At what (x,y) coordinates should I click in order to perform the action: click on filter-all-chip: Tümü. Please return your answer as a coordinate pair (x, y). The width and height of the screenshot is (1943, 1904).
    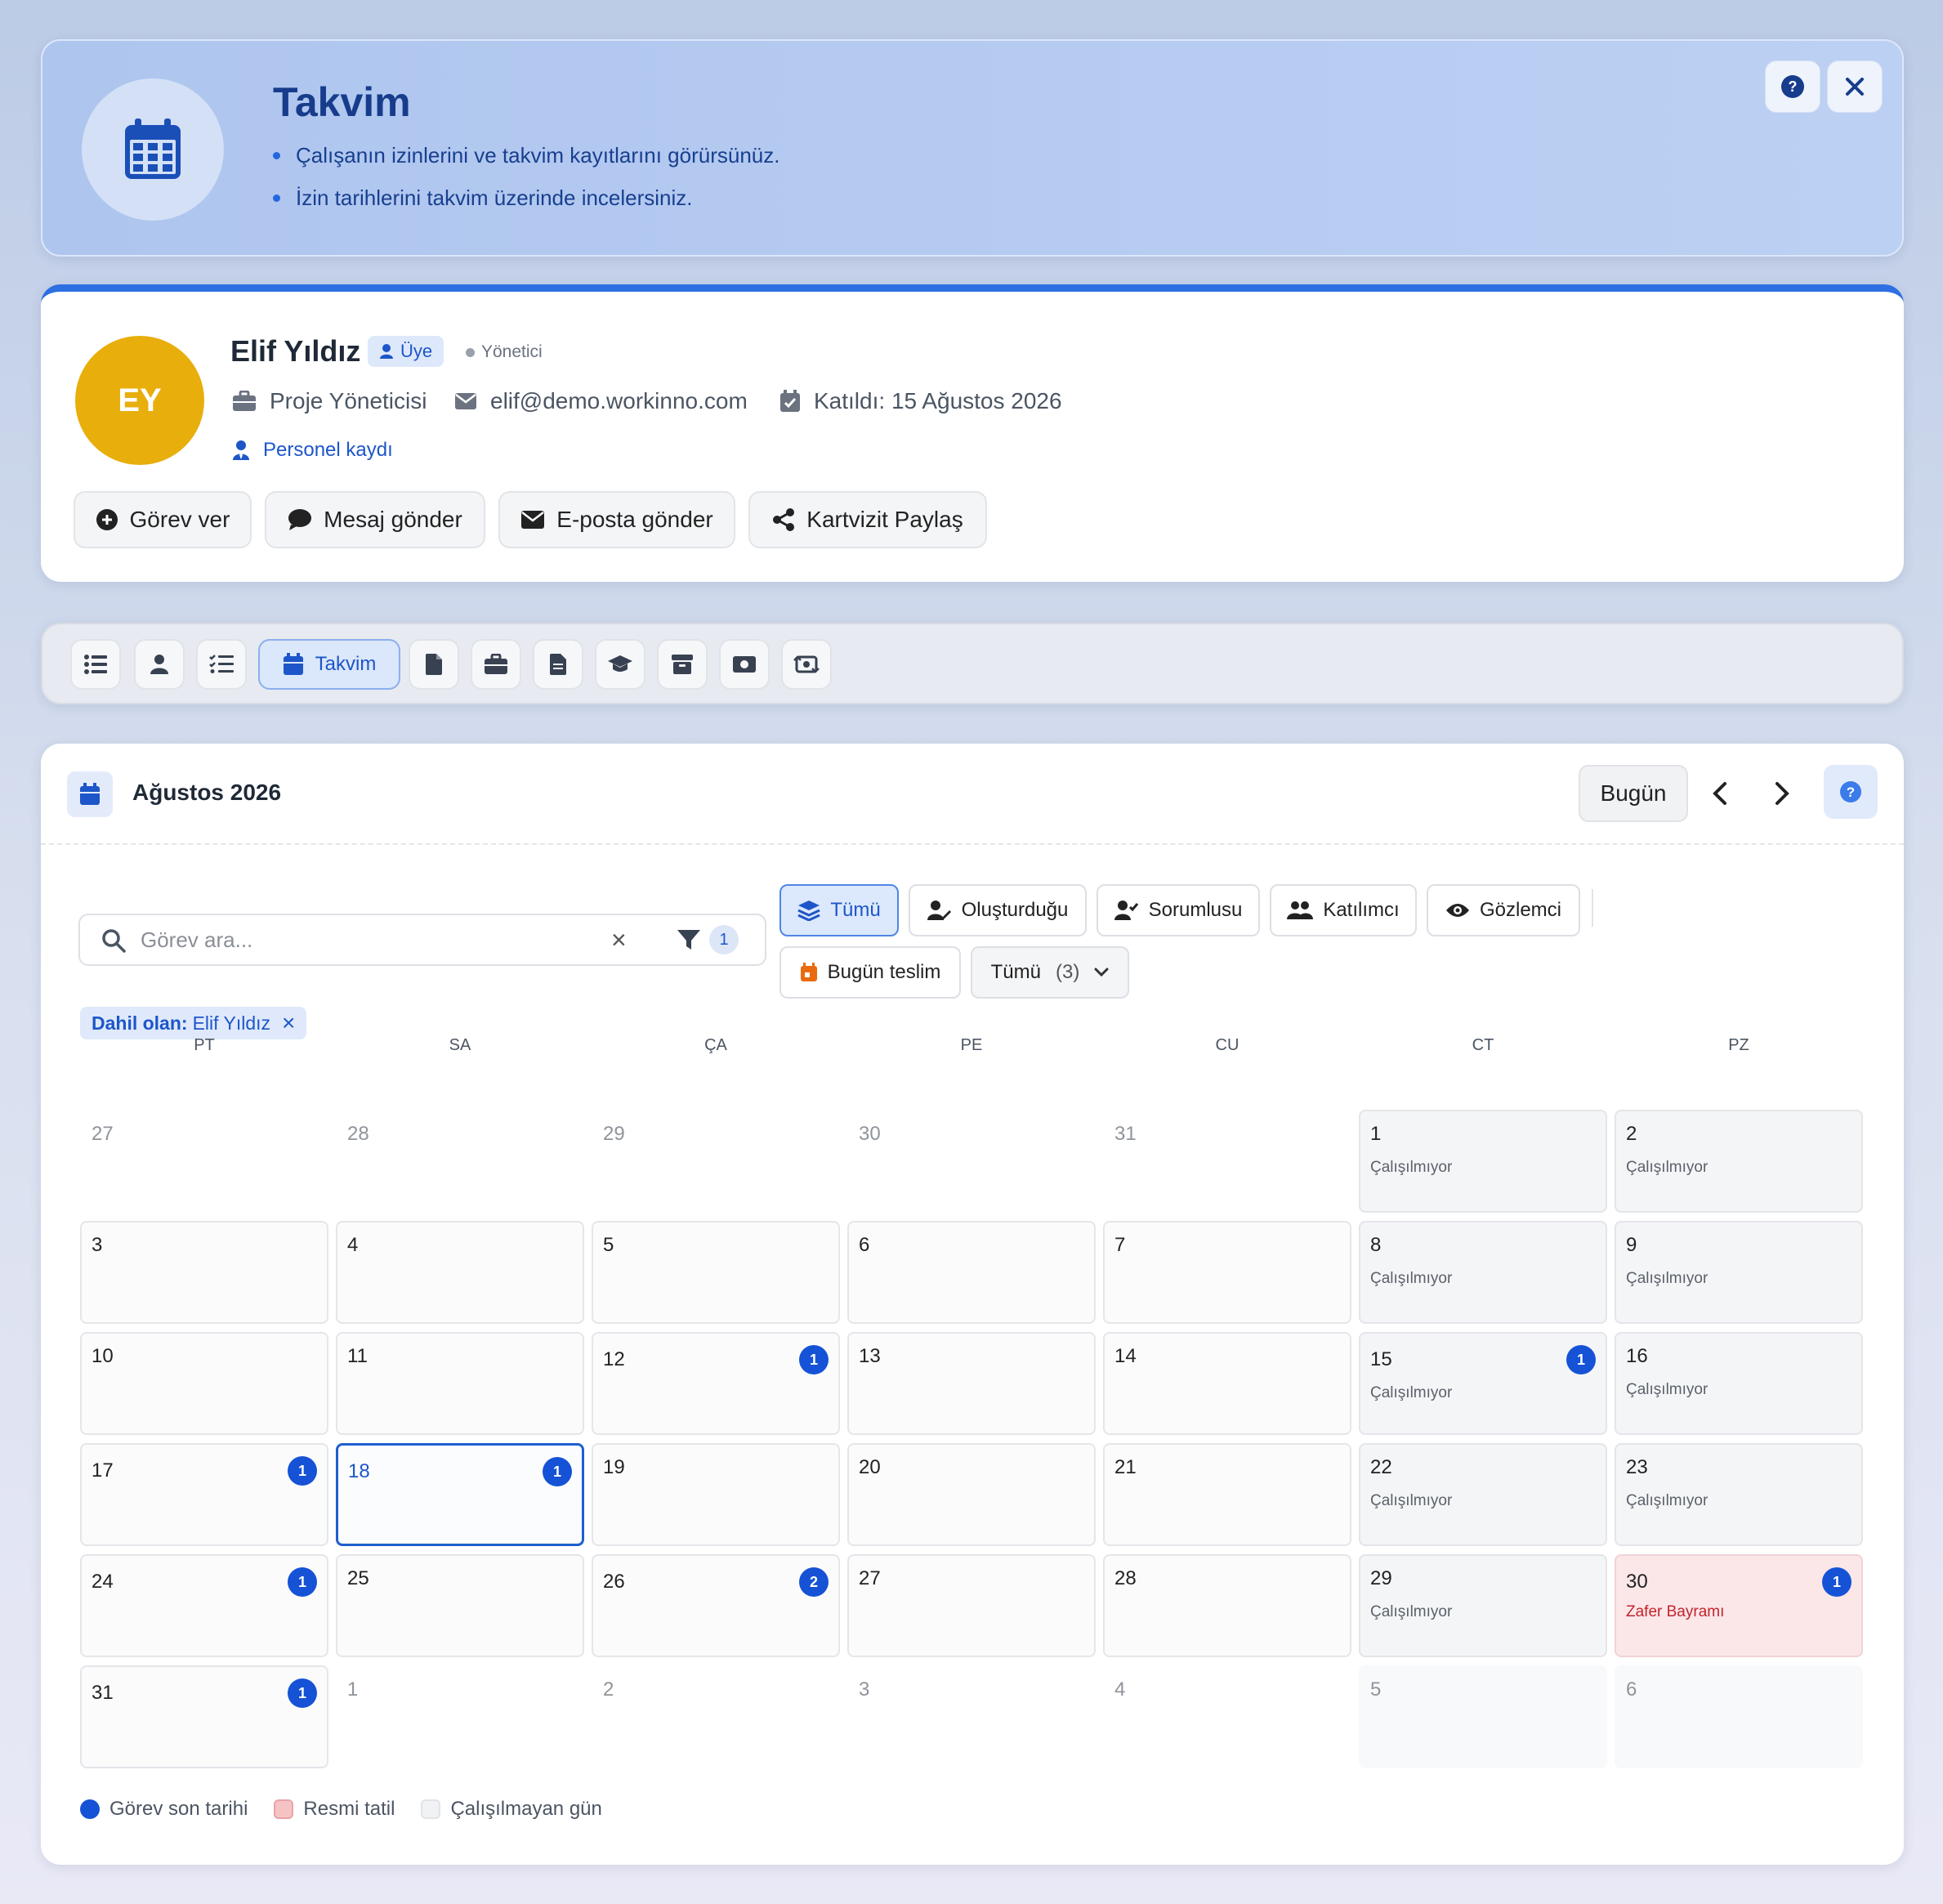
    Looking at the image, I should click on (839, 910).